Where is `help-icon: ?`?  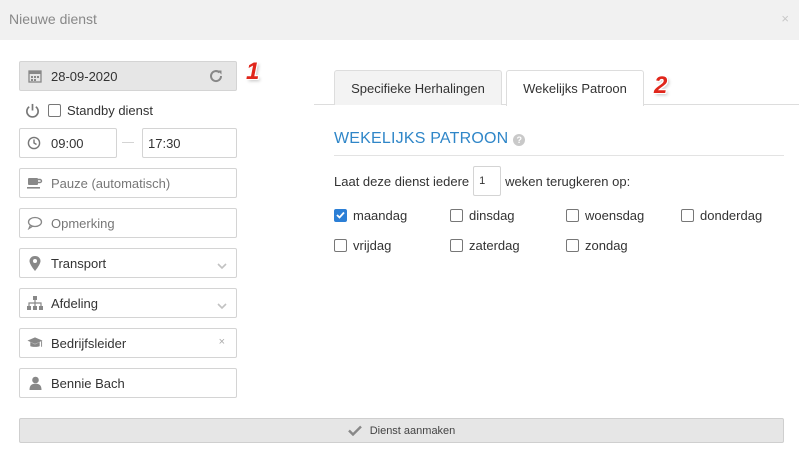 help-icon: ? is located at coordinates (519, 140).